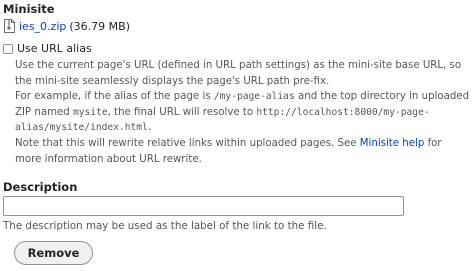 The height and width of the screenshot is (271, 474). I want to click on description-label: Description, so click(40, 187).